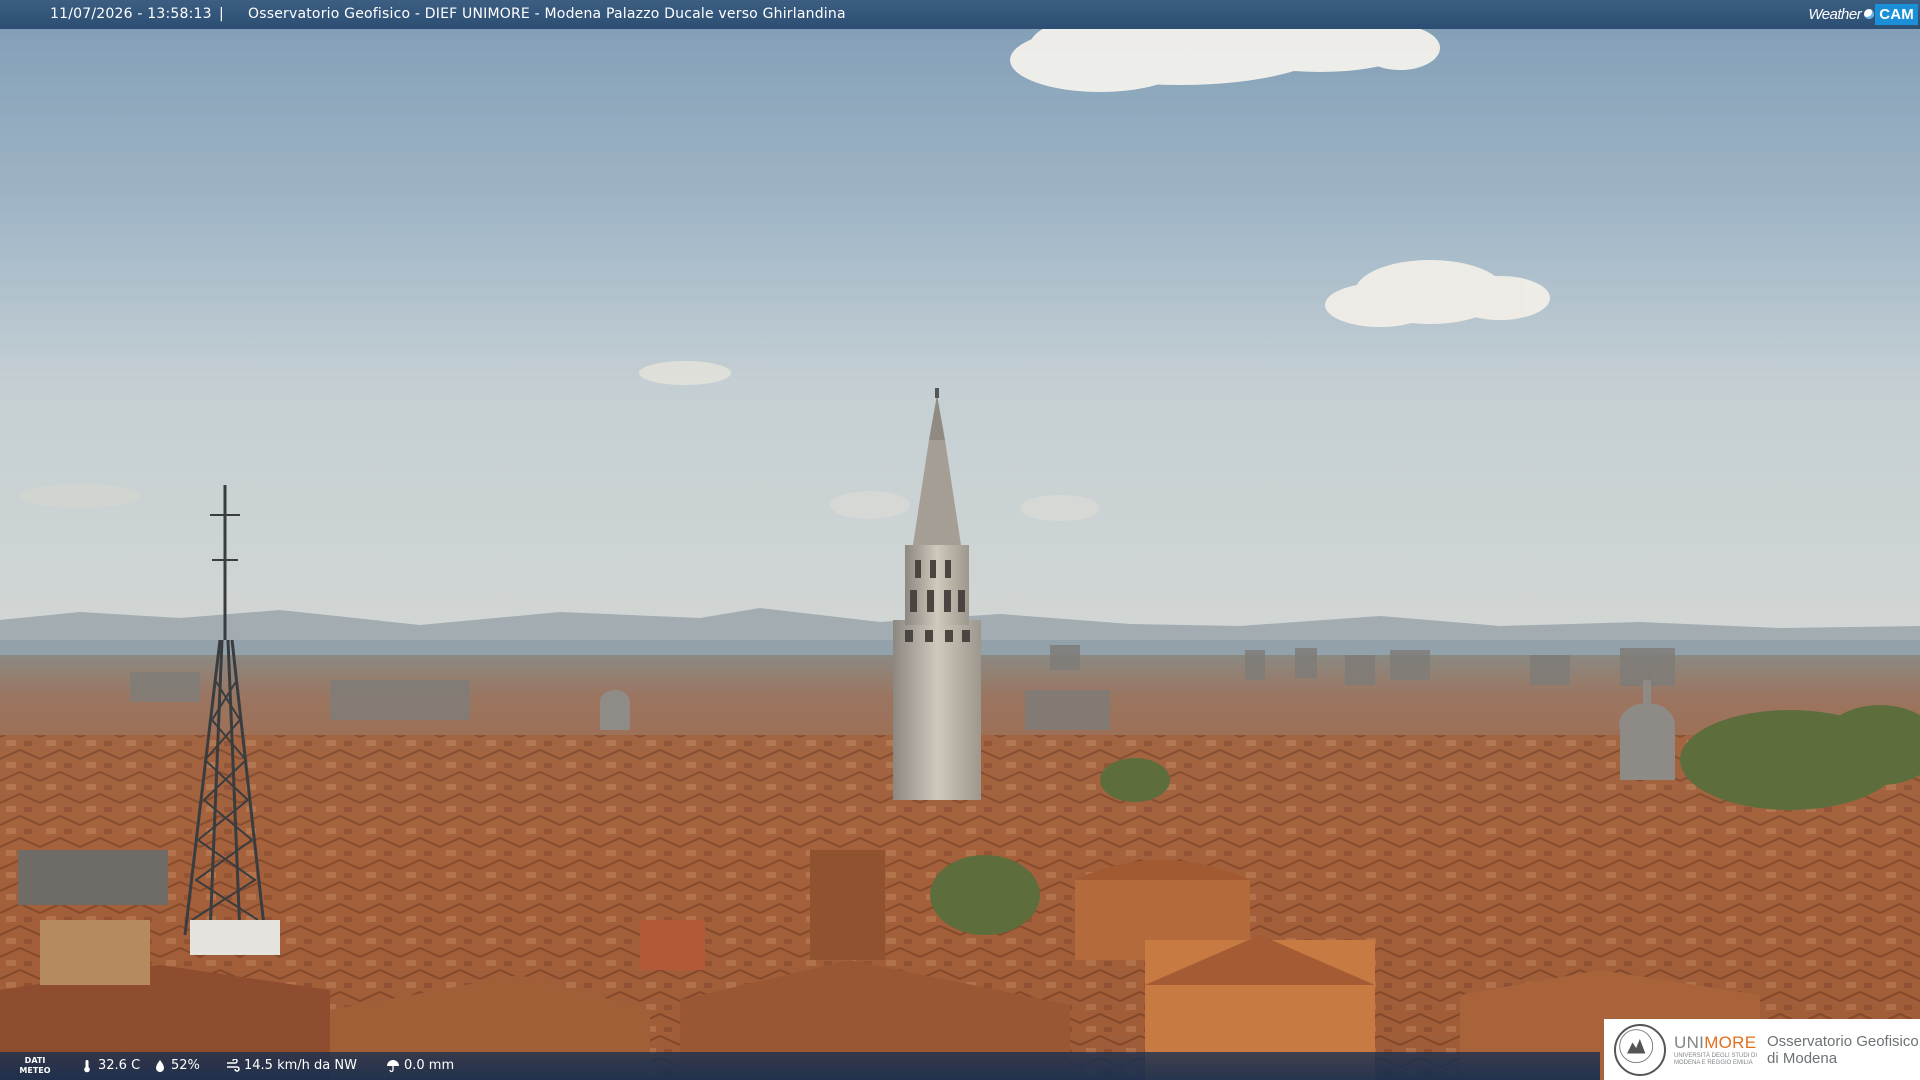 Image resolution: width=1920 pixels, height=1080 pixels. Describe the element at coordinates (1896, 14) in the screenshot. I see `weathercam-cam-text: CAM` at that location.